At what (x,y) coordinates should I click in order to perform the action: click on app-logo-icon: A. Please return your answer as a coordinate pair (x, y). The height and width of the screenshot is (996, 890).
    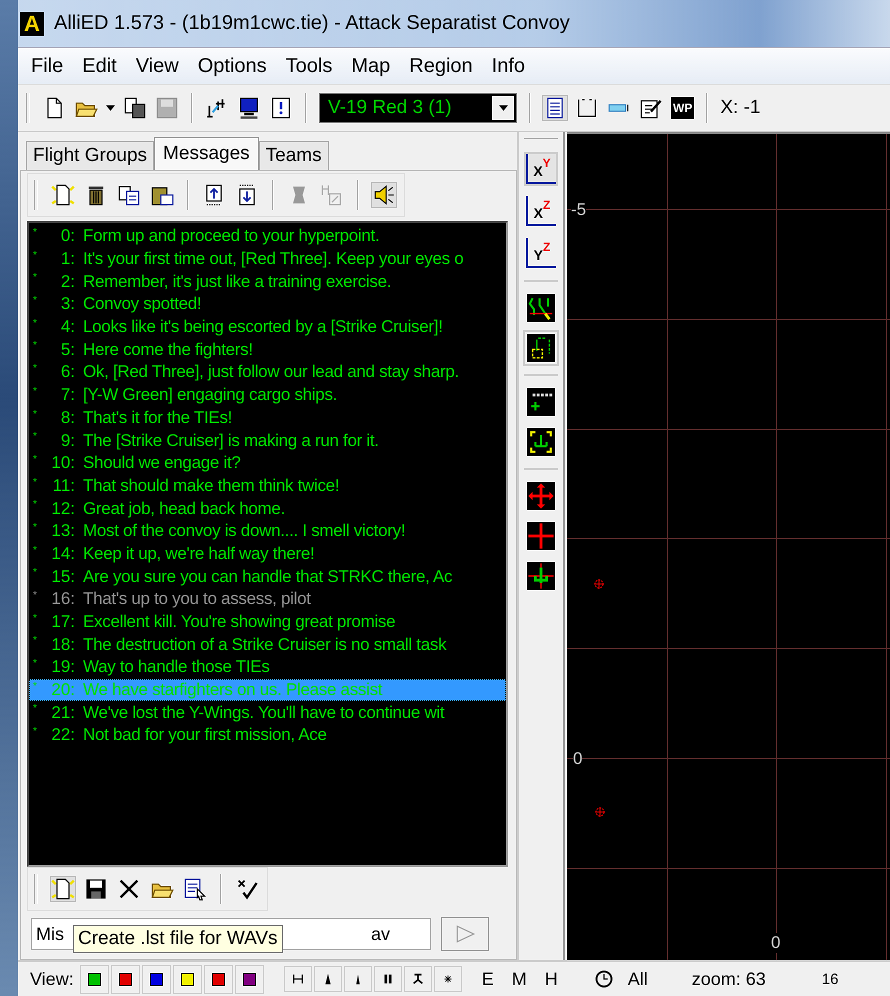
    Looking at the image, I should click on (32, 24).